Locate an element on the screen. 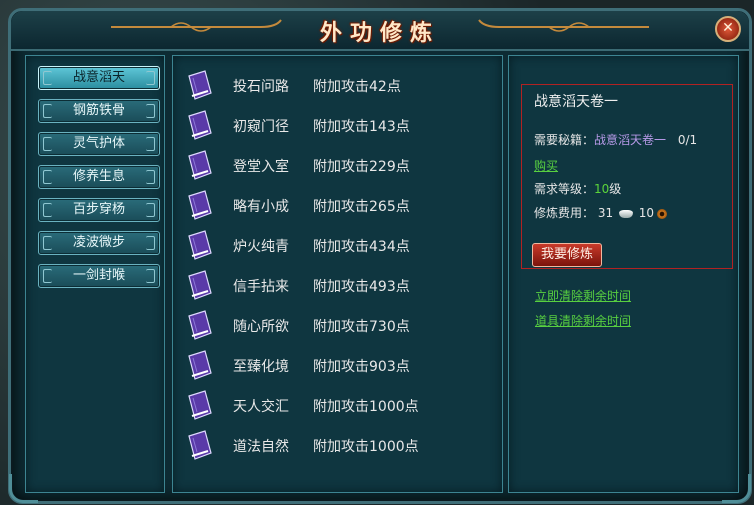 The height and width of the screenshot is (505, 754). skill-row: 炉火纯青 附加攻击434点 is located at coordinates (338, 246).